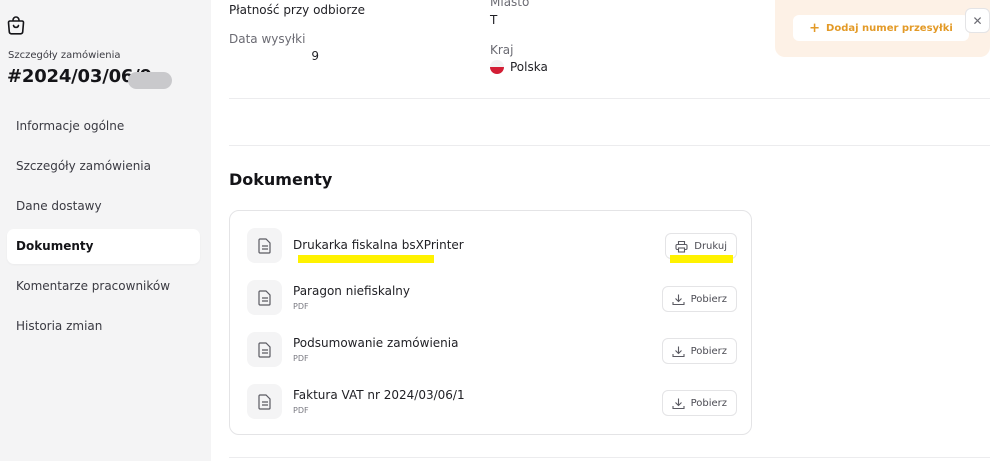  I want to click on shopping-bag-icon, so click(16, 25).